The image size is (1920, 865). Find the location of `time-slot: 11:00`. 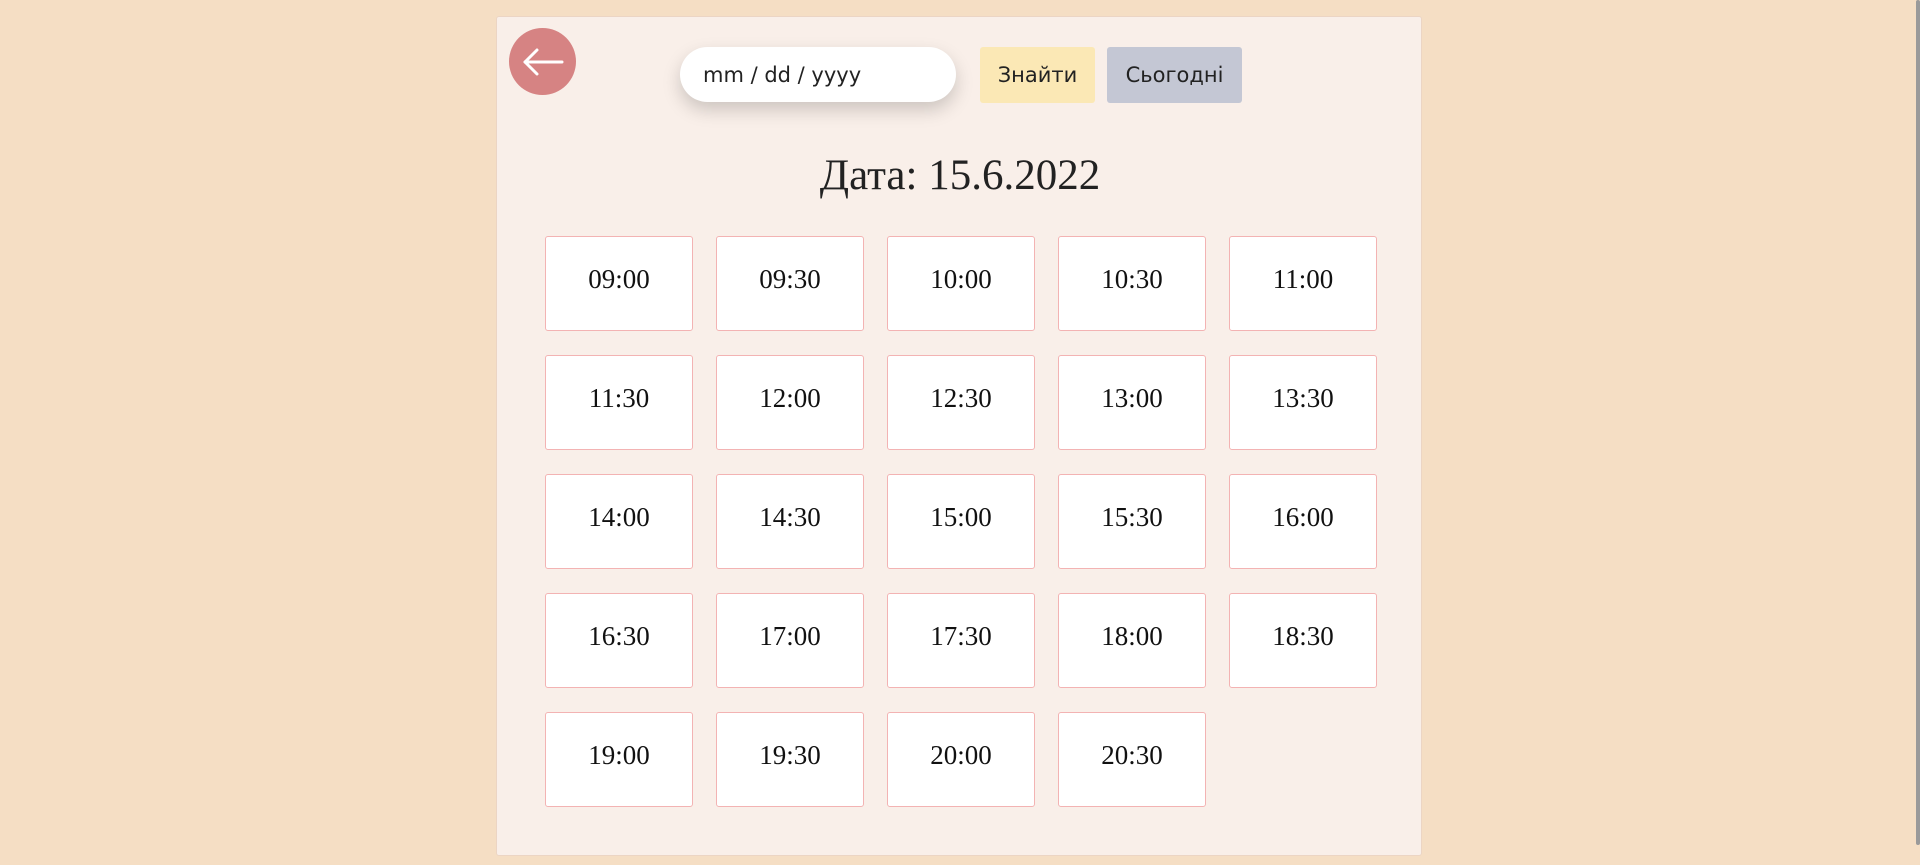

time-slot: 11:00 is located at coordinates (1303, 283).